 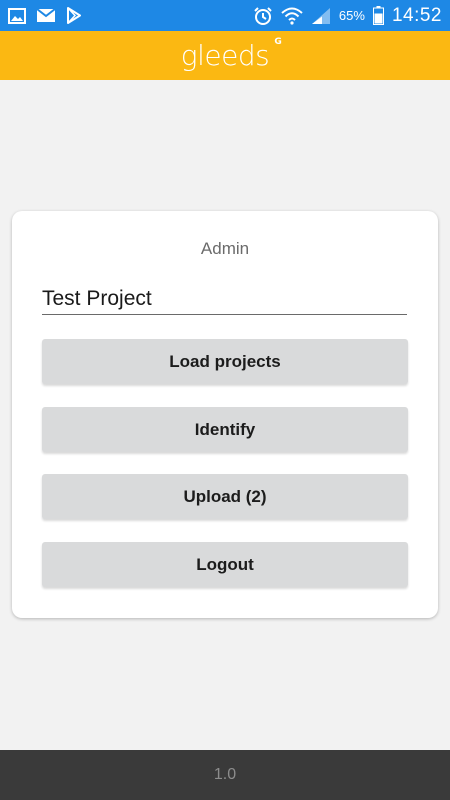 I want to click on signal-icon, so click(x=321, y=16).